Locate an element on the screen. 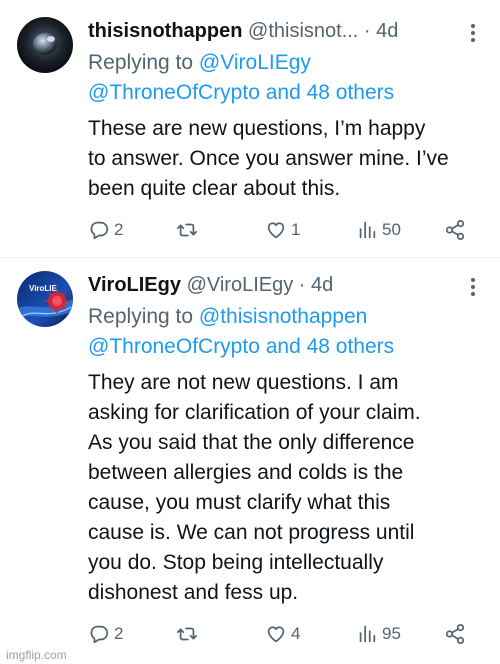  tweet-actions: 2 1 50 is located at coordinates (278, 230).